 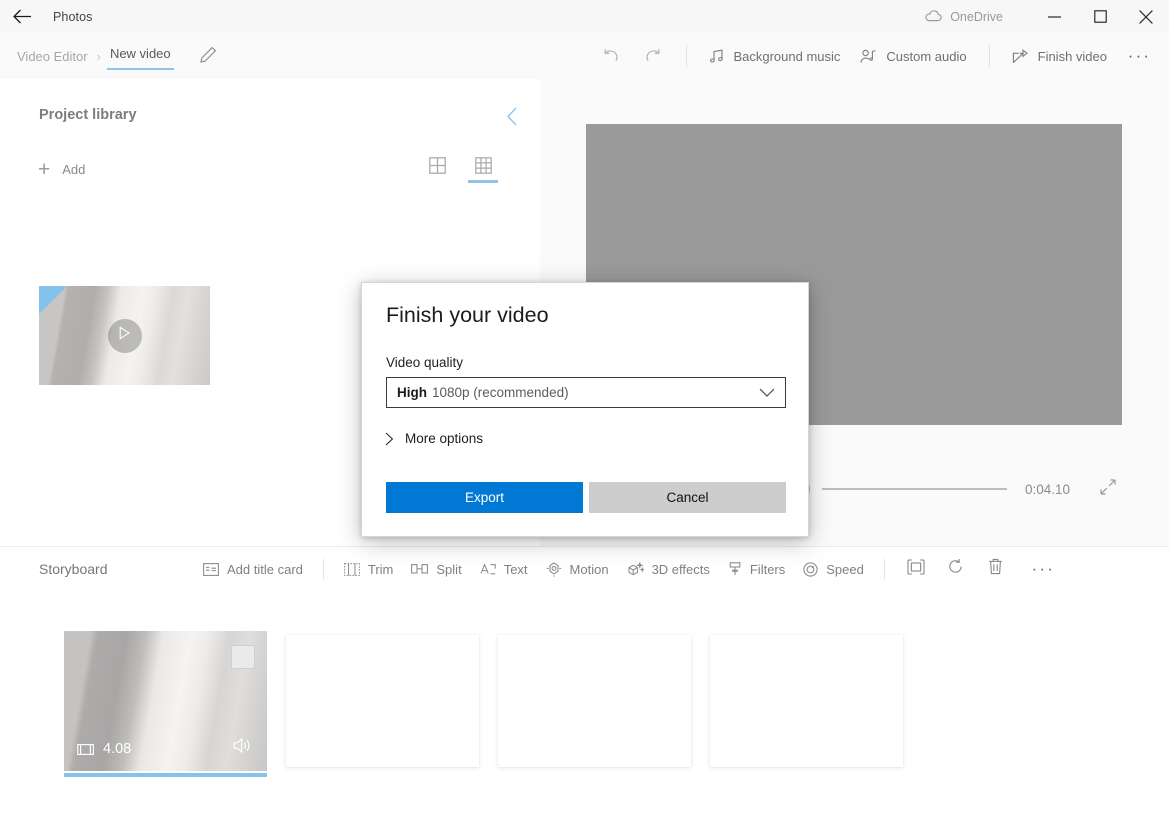 What do you see at coordinates (1048, 489) in the screenshot?
I see `preview-timecode: 0:04.10` at bounding box center [1048, 489].